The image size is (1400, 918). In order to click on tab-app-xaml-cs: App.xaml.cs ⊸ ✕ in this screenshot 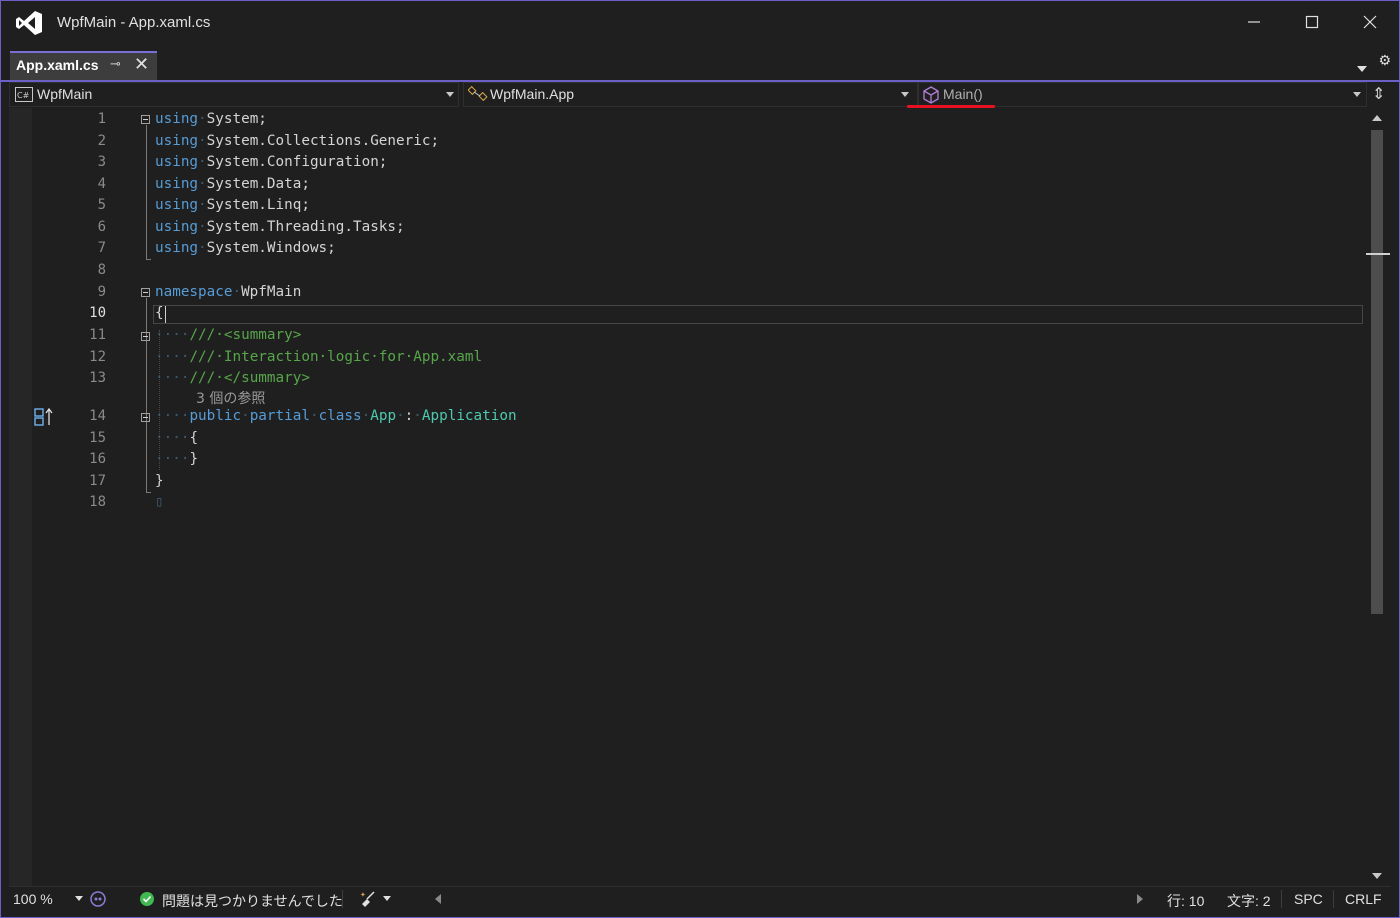, I will do `click(83, 65)`.